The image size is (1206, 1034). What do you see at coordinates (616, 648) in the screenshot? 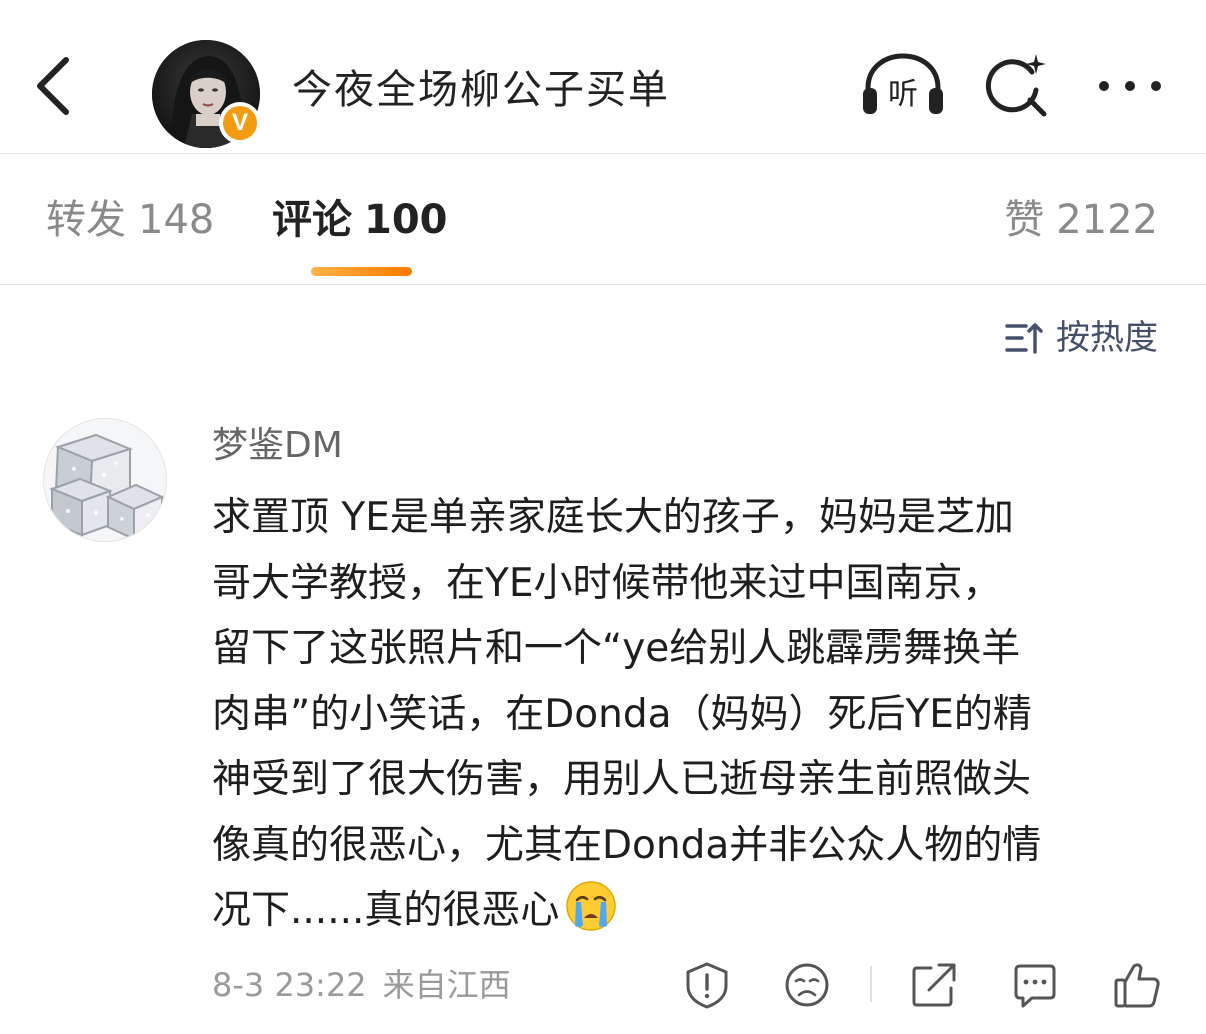
I see `comment-line: 留下了这张照片和一个“ye给别人跳霹雳舞换羊` at bounding box center [616, 648].